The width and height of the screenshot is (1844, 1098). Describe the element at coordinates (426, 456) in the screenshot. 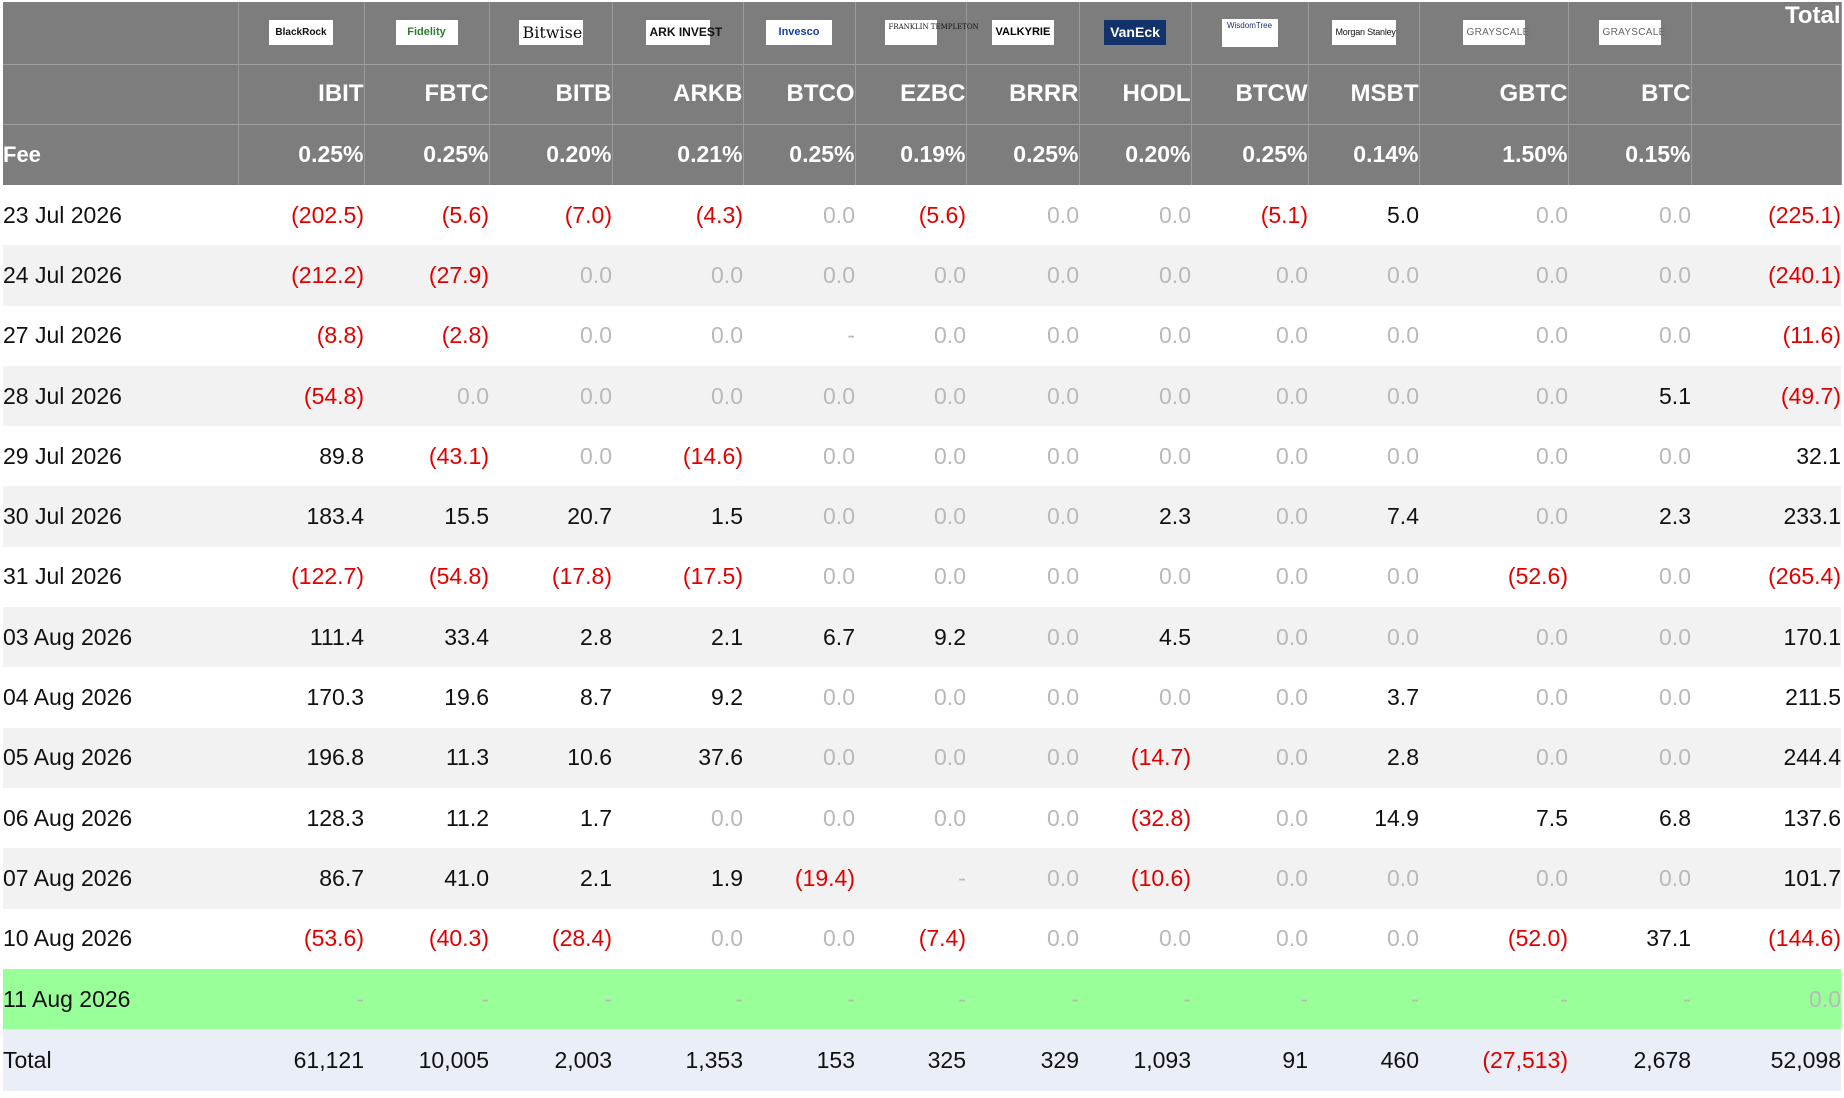

I see `flow-cell-fbtc: (43.1)` at that location.